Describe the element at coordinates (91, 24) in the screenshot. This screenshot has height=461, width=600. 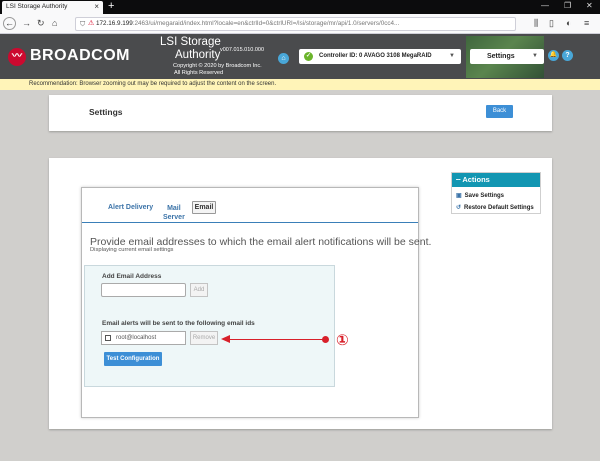
I see `insecure-lock-icon: ⚠` at that location.